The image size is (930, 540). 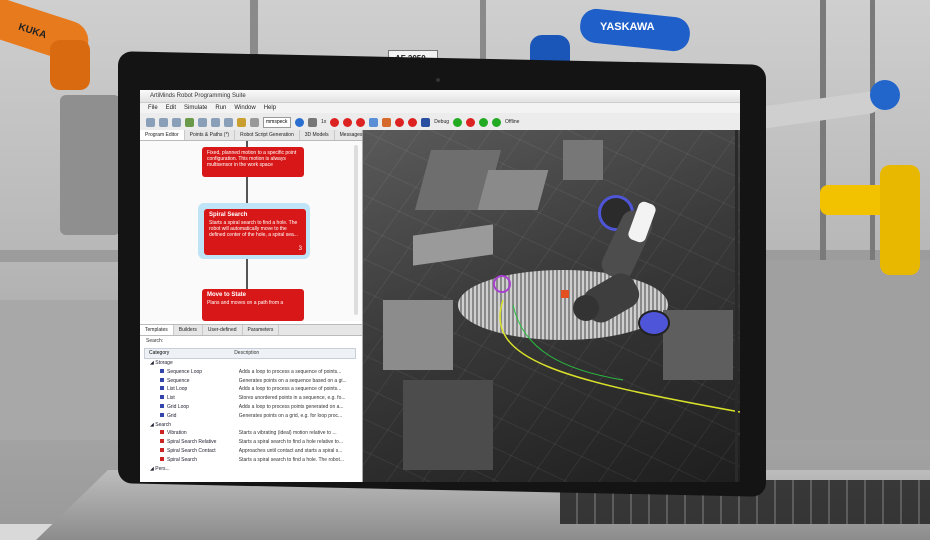 I want to click on fanuc-robot, so click(x=875, y=225).